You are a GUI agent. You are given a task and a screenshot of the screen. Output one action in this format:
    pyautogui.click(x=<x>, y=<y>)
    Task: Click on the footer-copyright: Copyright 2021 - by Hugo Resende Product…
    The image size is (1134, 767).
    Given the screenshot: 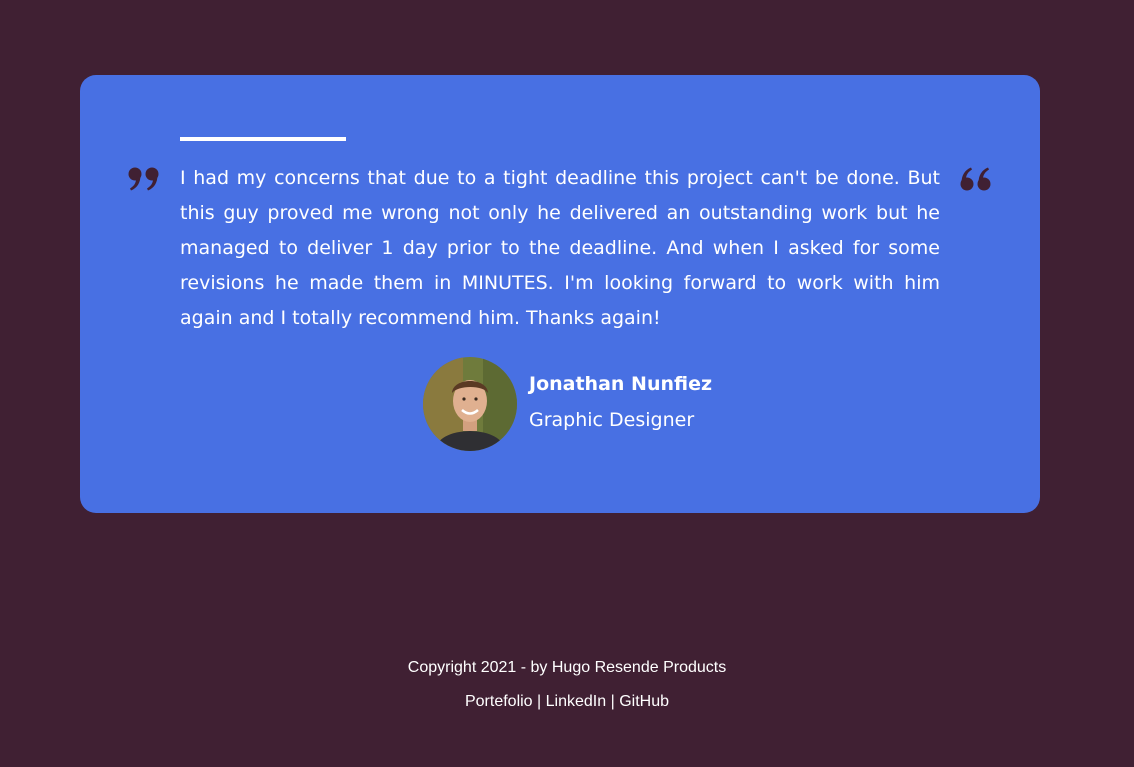 What is the action you would take?
    pyautogui.click(x=567, y=667)
    